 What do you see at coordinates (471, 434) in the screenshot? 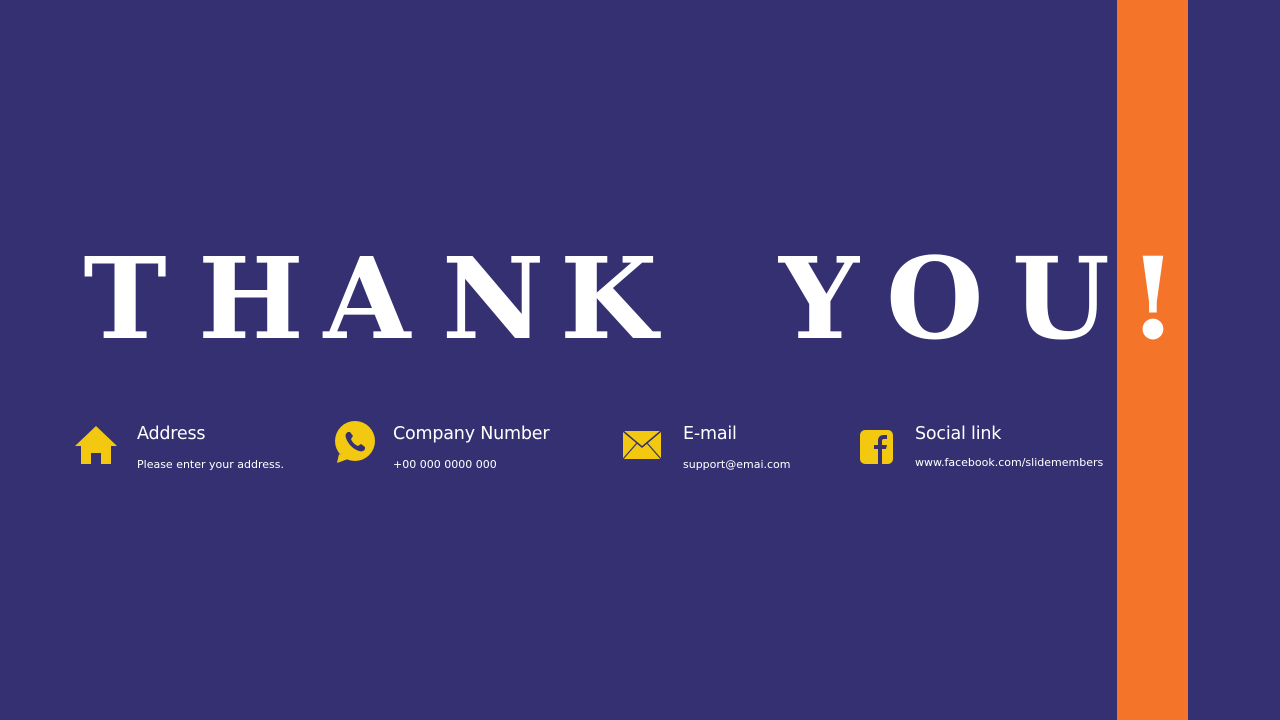
I see `company-number-title: Company Number` at bounding box center [471, 434].